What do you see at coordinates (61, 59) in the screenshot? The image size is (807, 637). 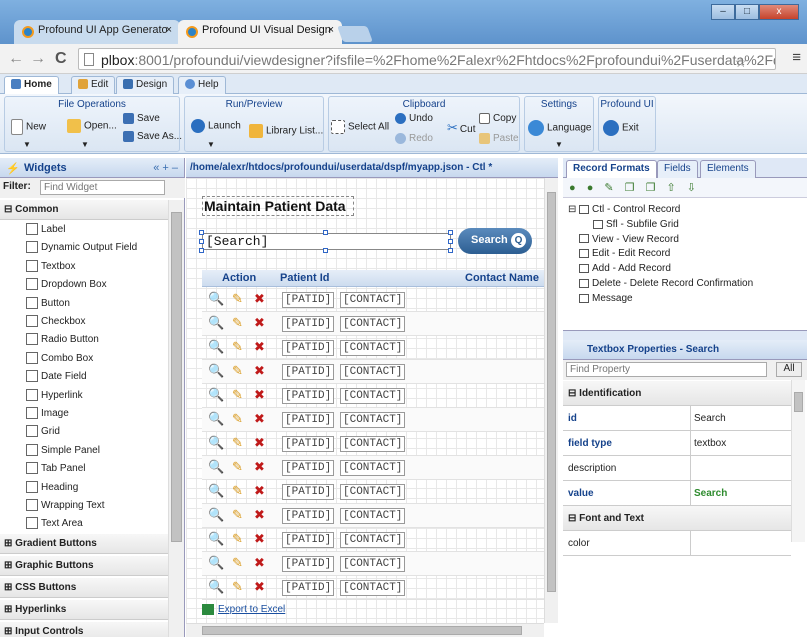 I see `reload-icon: C` at bounding box center [61, 59].